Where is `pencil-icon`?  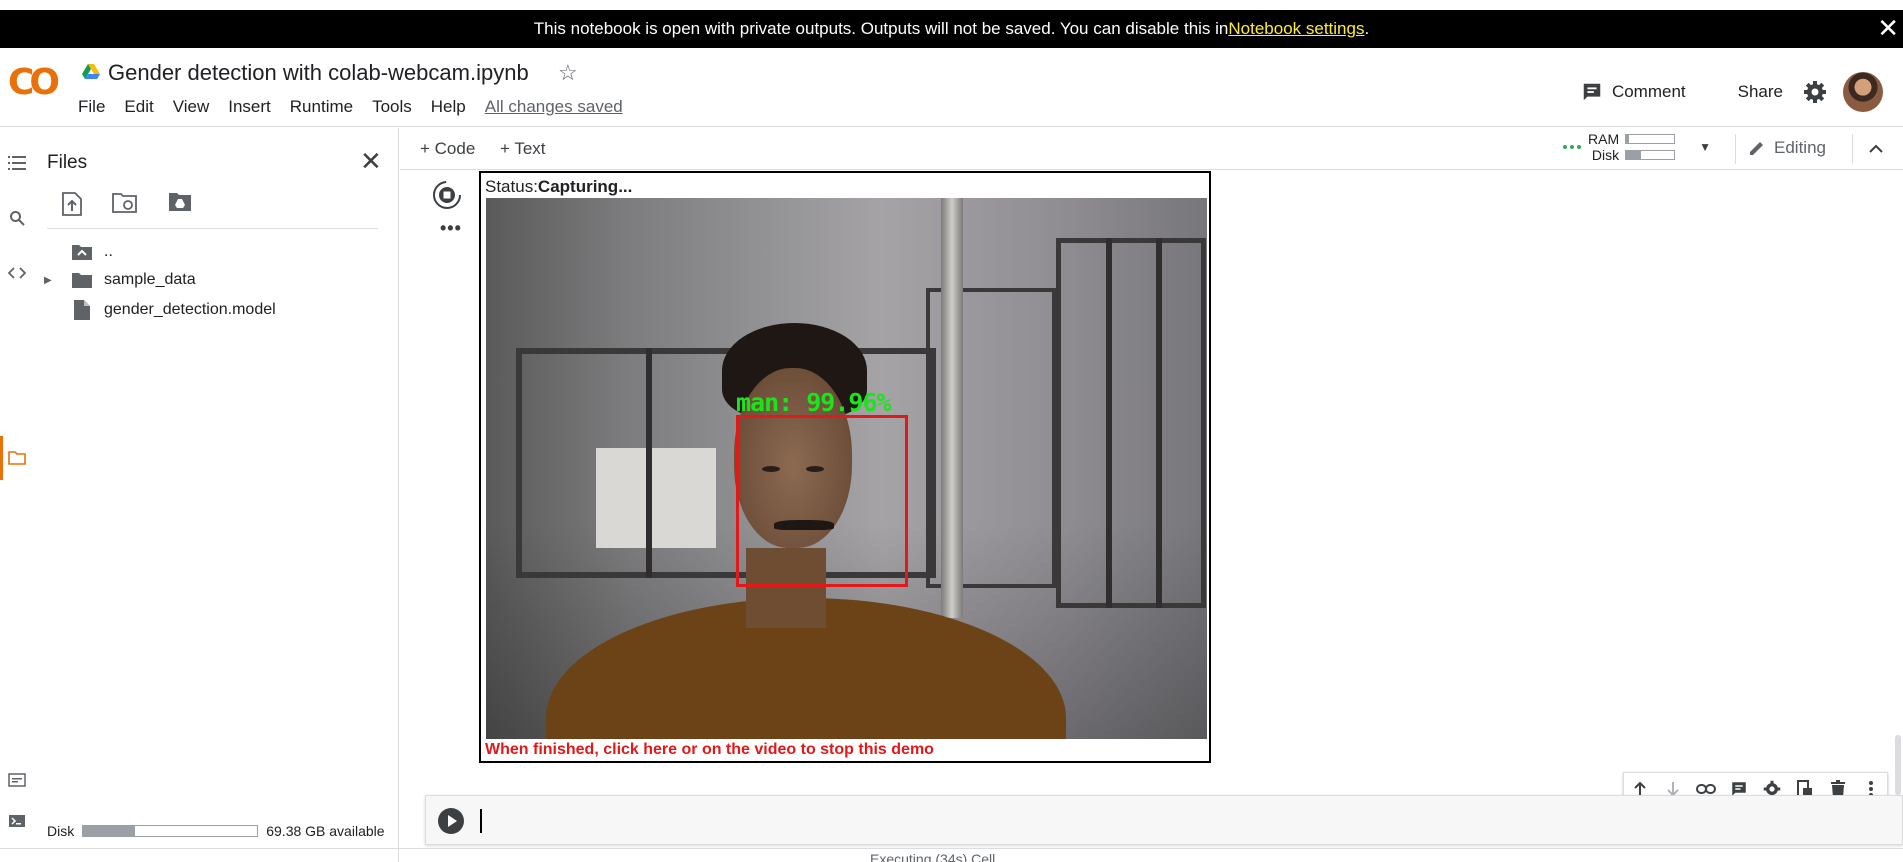
pencil-icon is located at coordinates (1756, 148).